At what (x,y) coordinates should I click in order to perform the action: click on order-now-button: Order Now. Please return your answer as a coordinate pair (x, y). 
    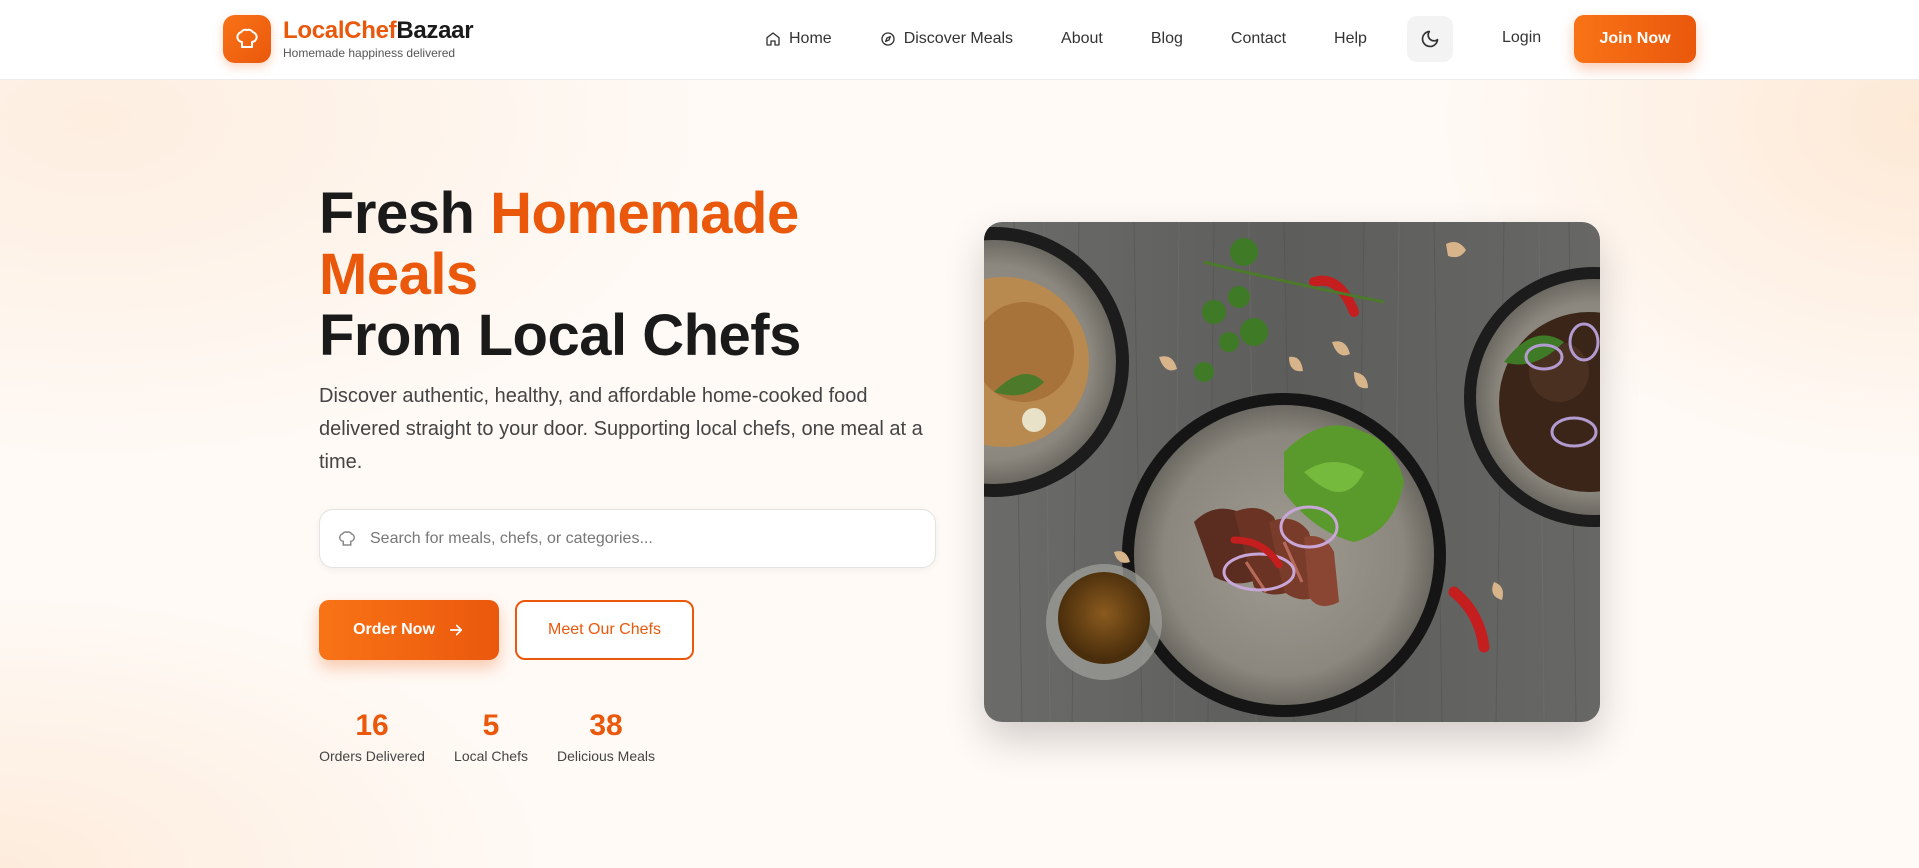
    Looking at the image, I should click on (409, 630).